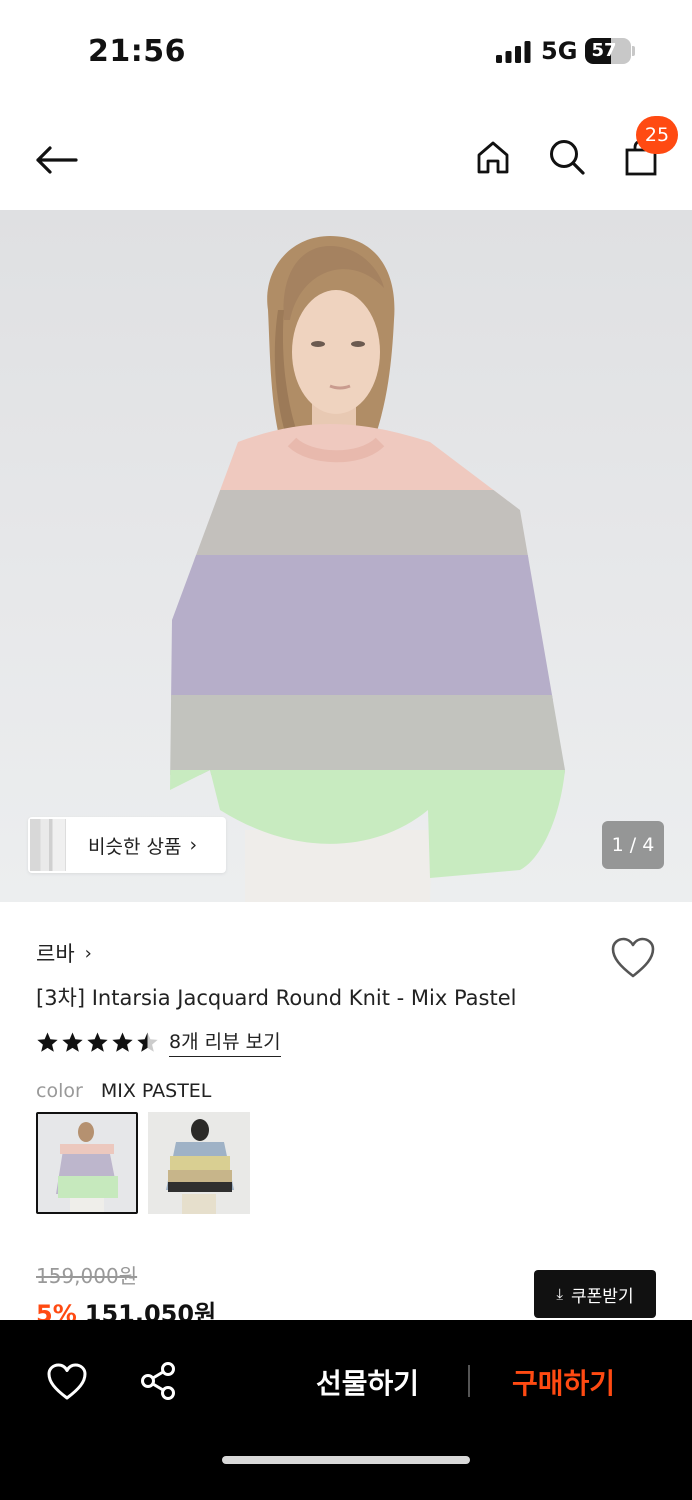 This screenshot has height=1500, width=692. I want to click on color-swatch-alternate, so click(199, 1163).